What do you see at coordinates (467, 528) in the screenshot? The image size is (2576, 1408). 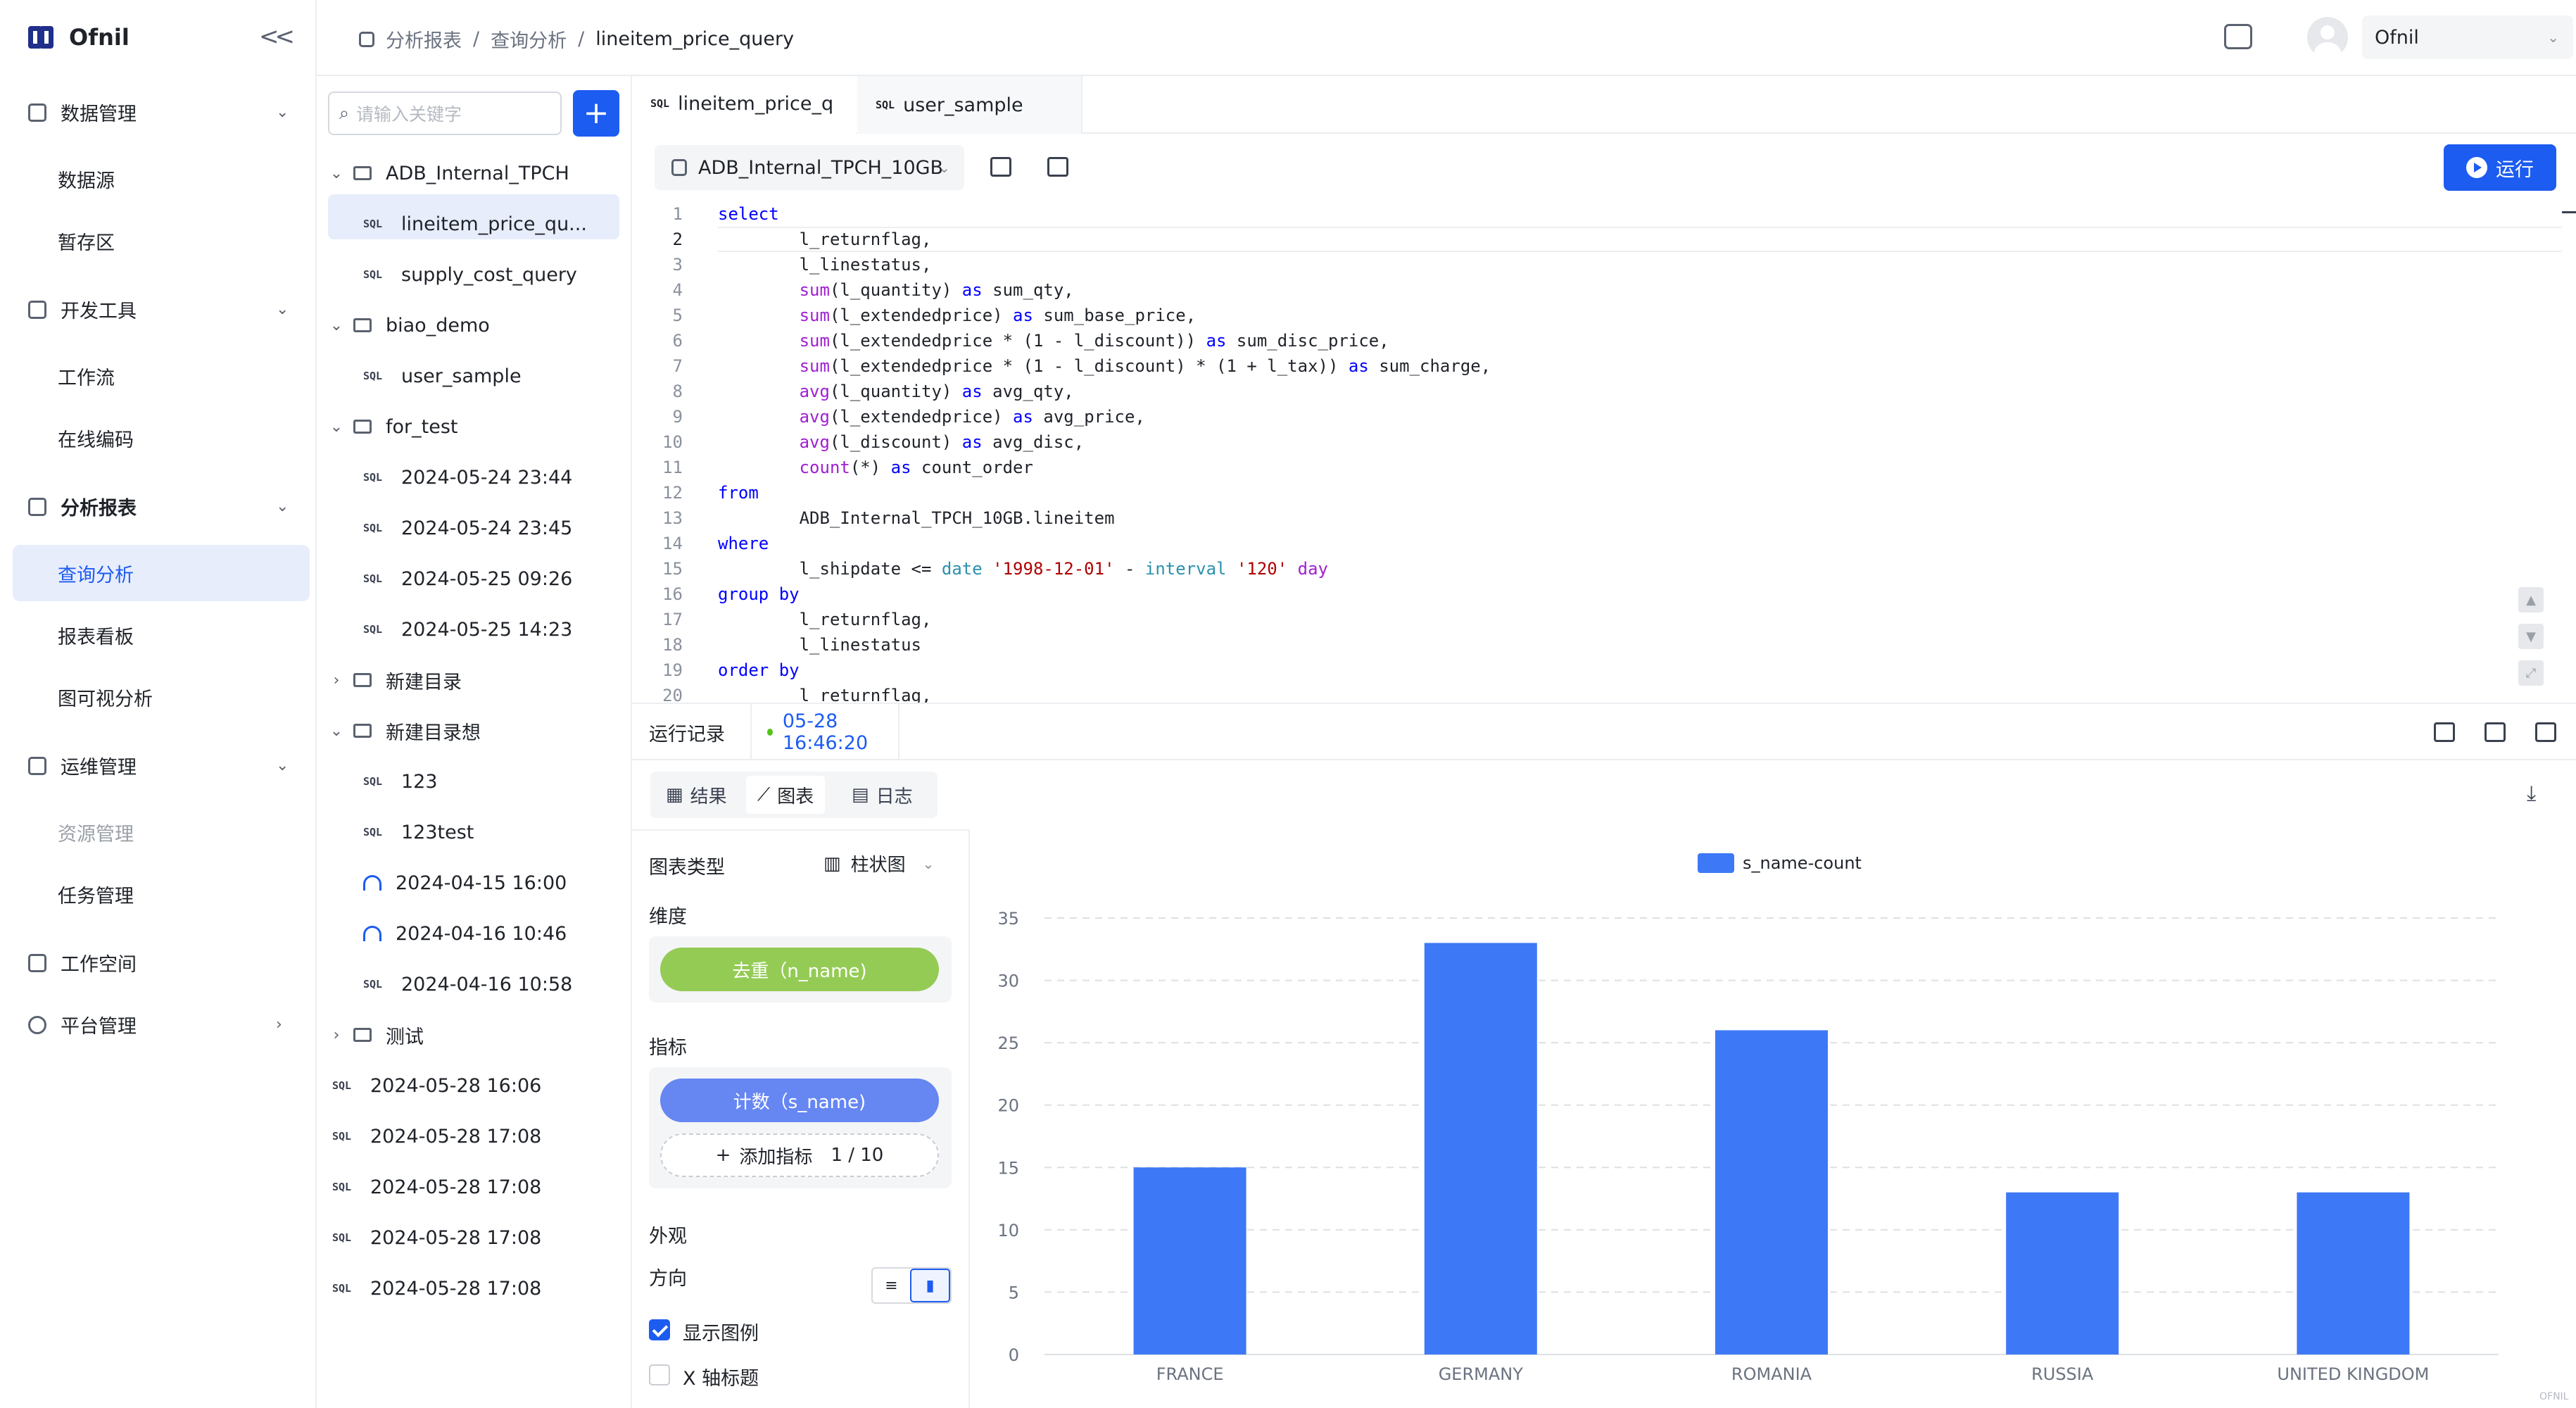 I see `tree-sql-item: SQL 2024-05-24 23:45` at bounding box center [467, 528].